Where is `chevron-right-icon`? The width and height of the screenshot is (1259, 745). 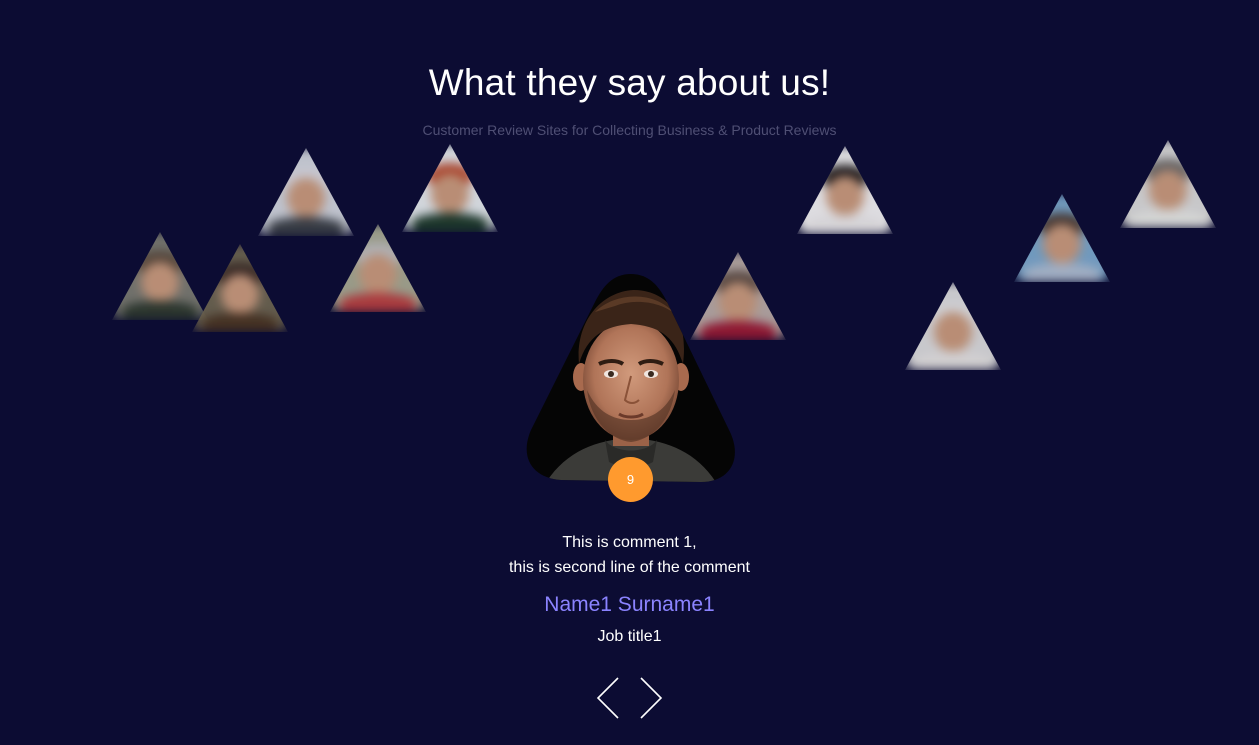 chevron-right-icon is located at coordinates (651, 698).